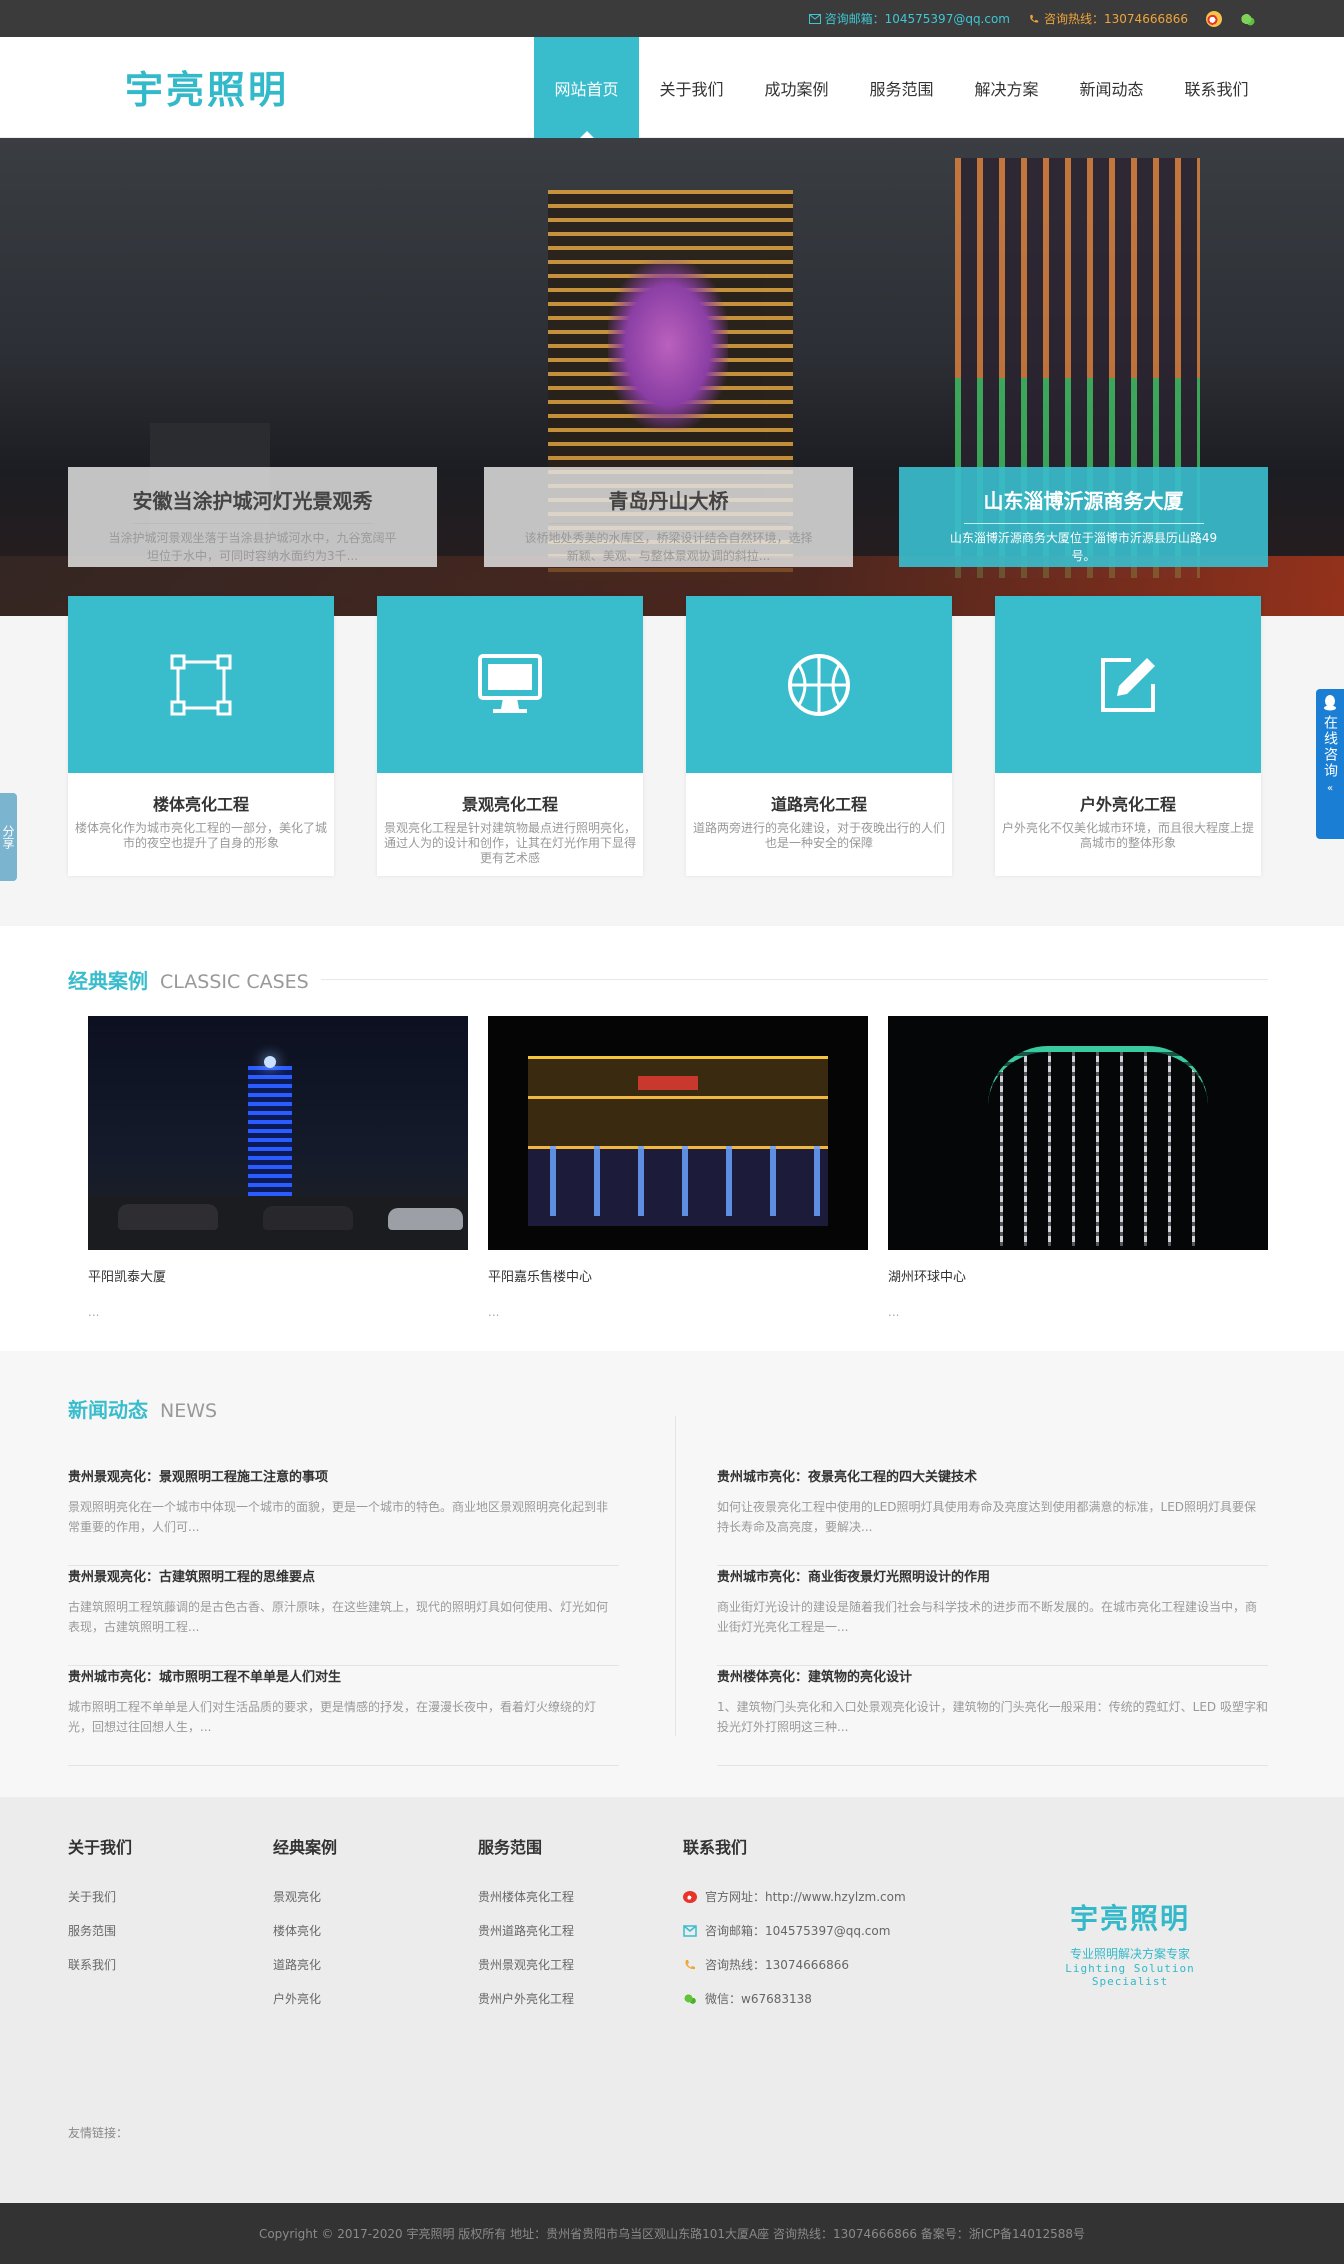  Describe the element at coordinates (758, 1999) in the screenshot. I see `footer-contact-text: 微信：w67683138` at that location.